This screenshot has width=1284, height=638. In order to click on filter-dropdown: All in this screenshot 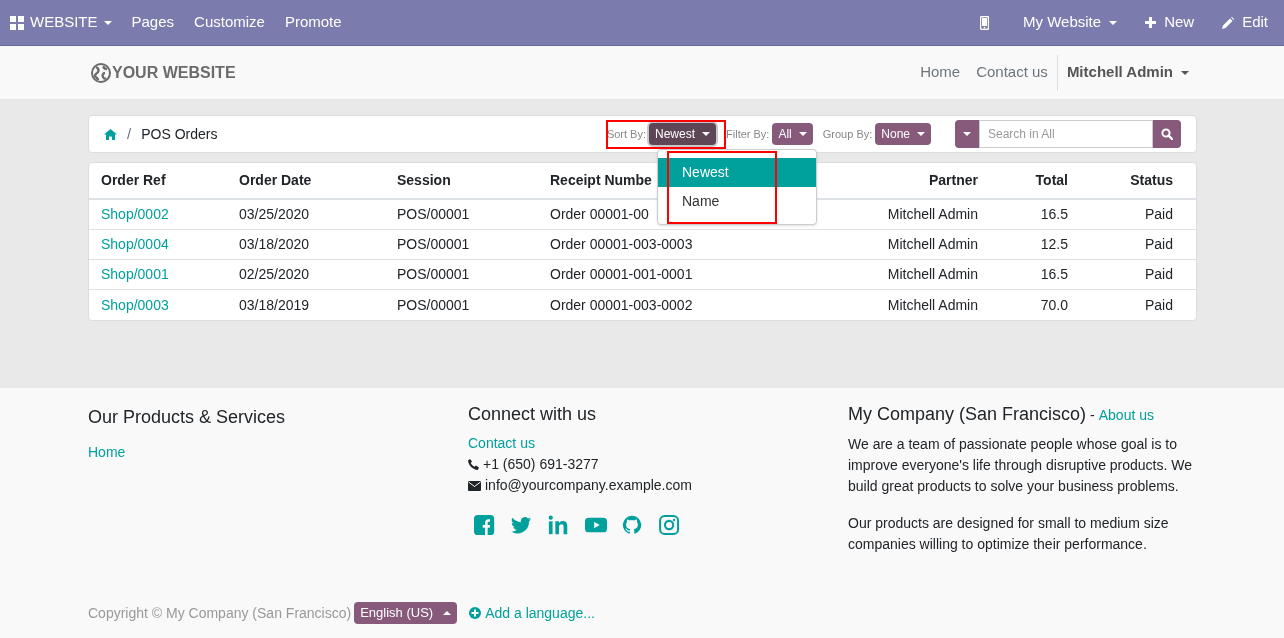, I will do `click(792, 134)`.